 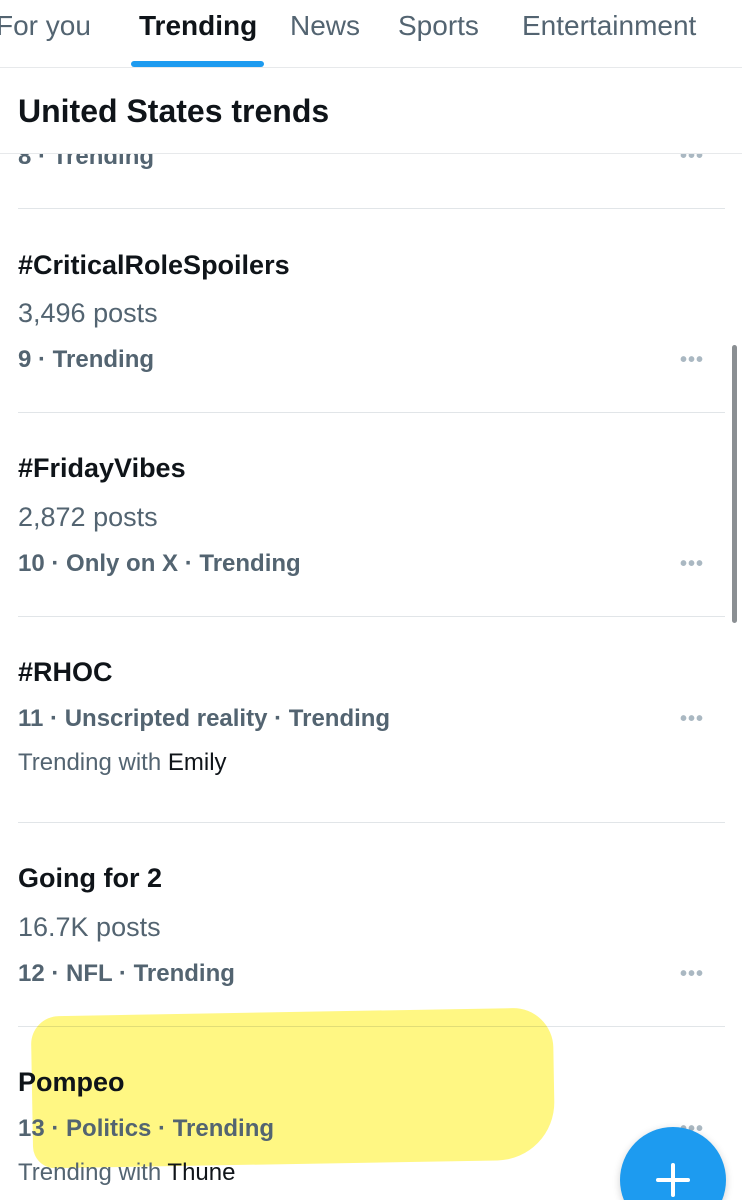 What do you see at coordinates (371, 111) in the screenshot?
I see `region-header: United States trends` at bounding box center [371, 111].